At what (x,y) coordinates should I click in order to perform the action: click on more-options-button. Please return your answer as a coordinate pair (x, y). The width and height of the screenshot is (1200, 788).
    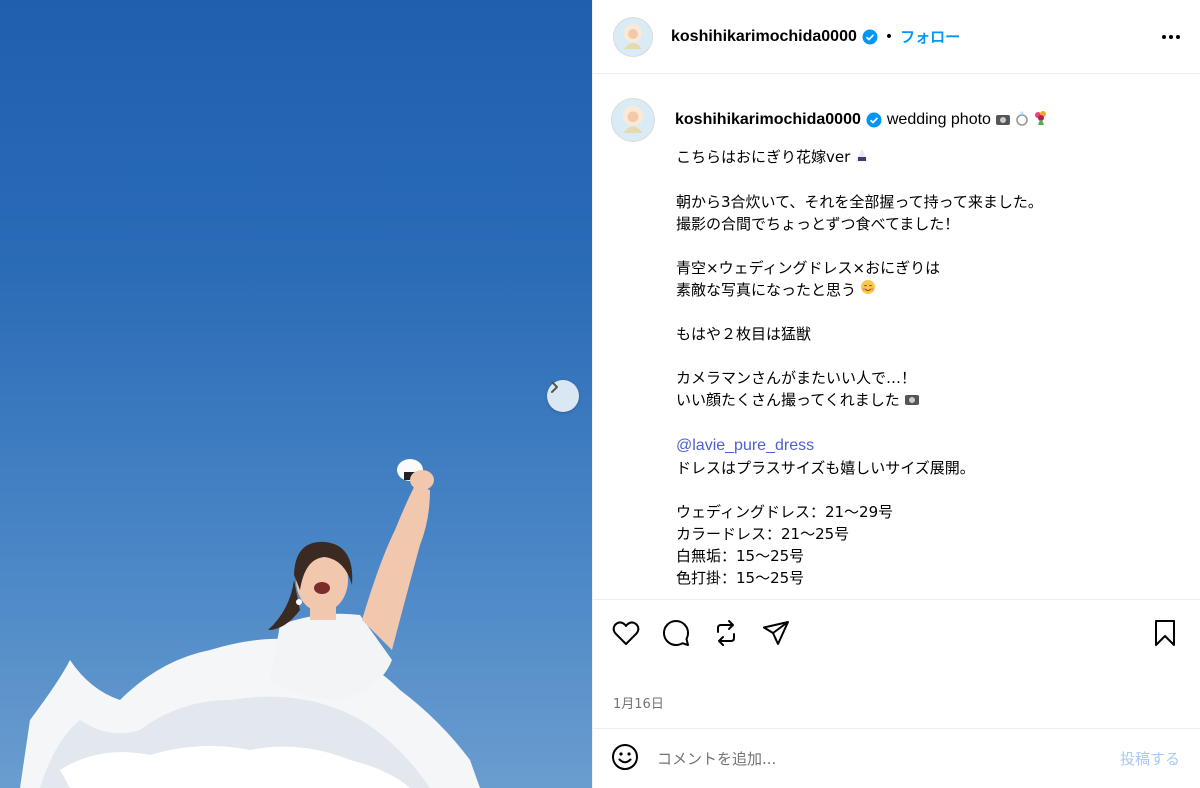
    Looking at the image, I should click on (1171, 36).